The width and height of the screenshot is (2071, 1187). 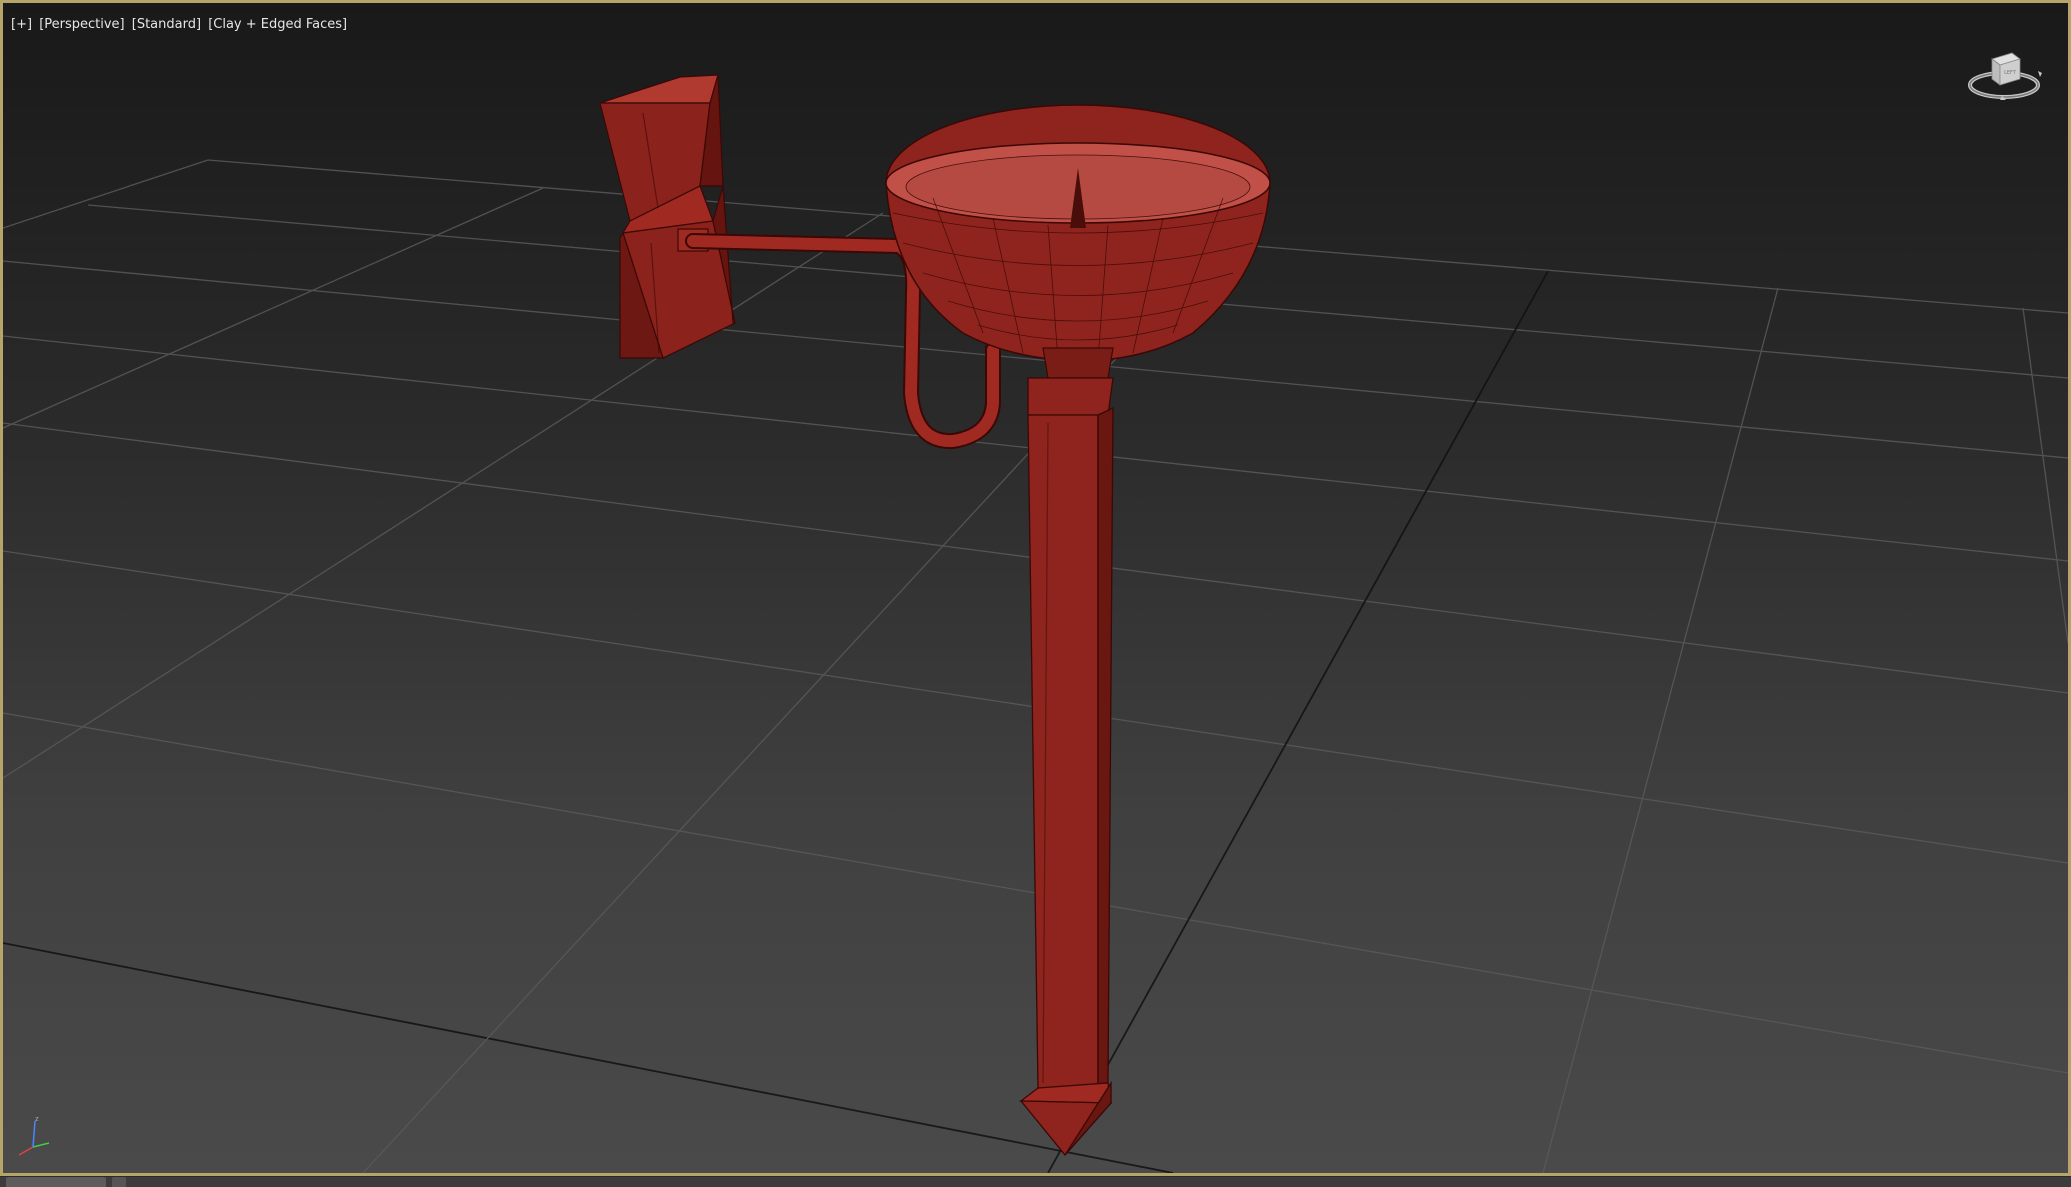 What do you see at coordinates (166, 24) in the screenshot?
I see `viewport-menu-standard: [Standard]` at bounding box center [166, 24].